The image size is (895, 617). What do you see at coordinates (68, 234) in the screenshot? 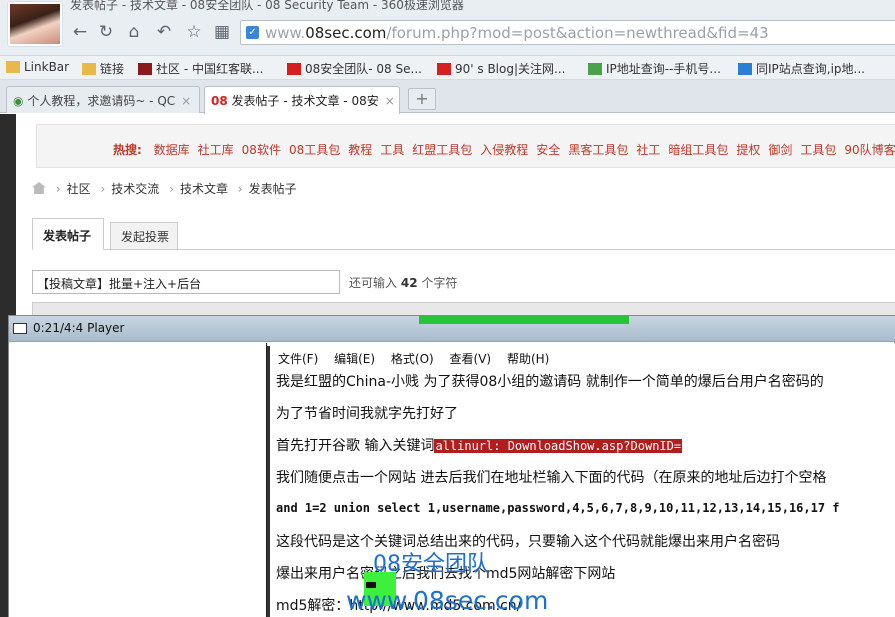
I see `tab-new-post: 发表帖子` at bounding box center [68, 234].